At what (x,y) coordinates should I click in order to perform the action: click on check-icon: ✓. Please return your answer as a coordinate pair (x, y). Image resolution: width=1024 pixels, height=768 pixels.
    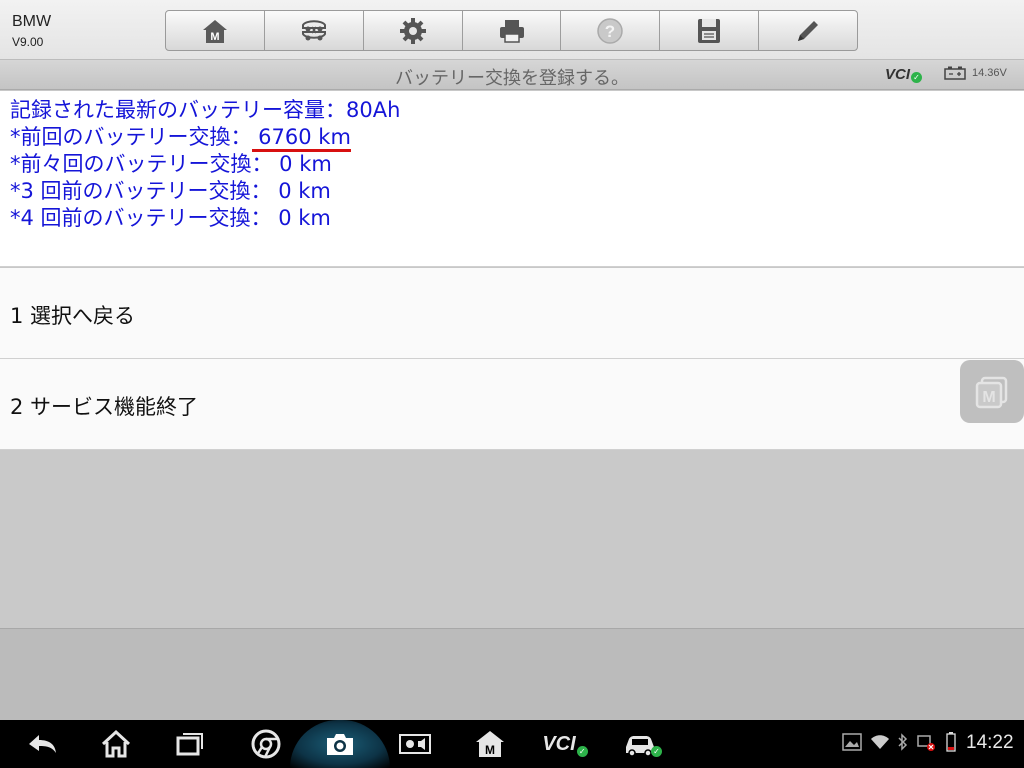
    Looking at the image, I should click on (917, 77).